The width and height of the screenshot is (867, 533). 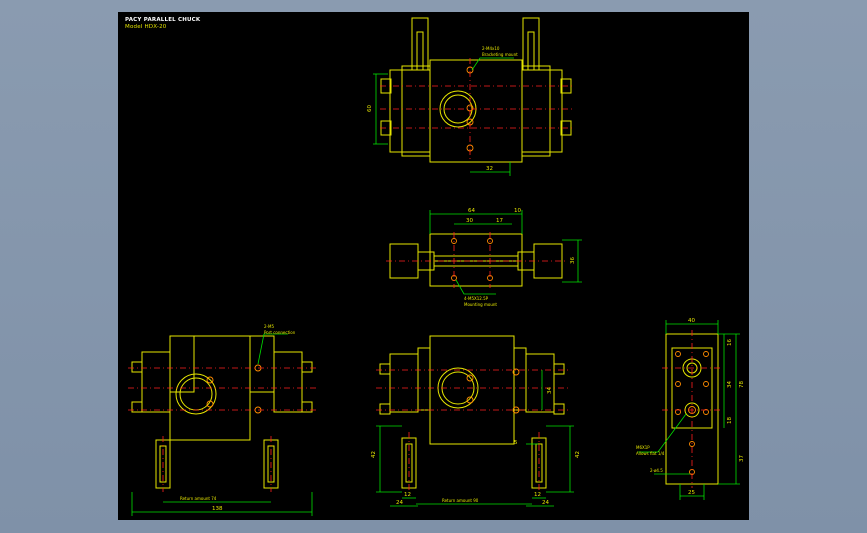 What do you see at coordinates (470, 96) in the screenshot?
I see `top-view: 60 32 2-M4x10 Bracketing mount` at bounding box center [470, 96].